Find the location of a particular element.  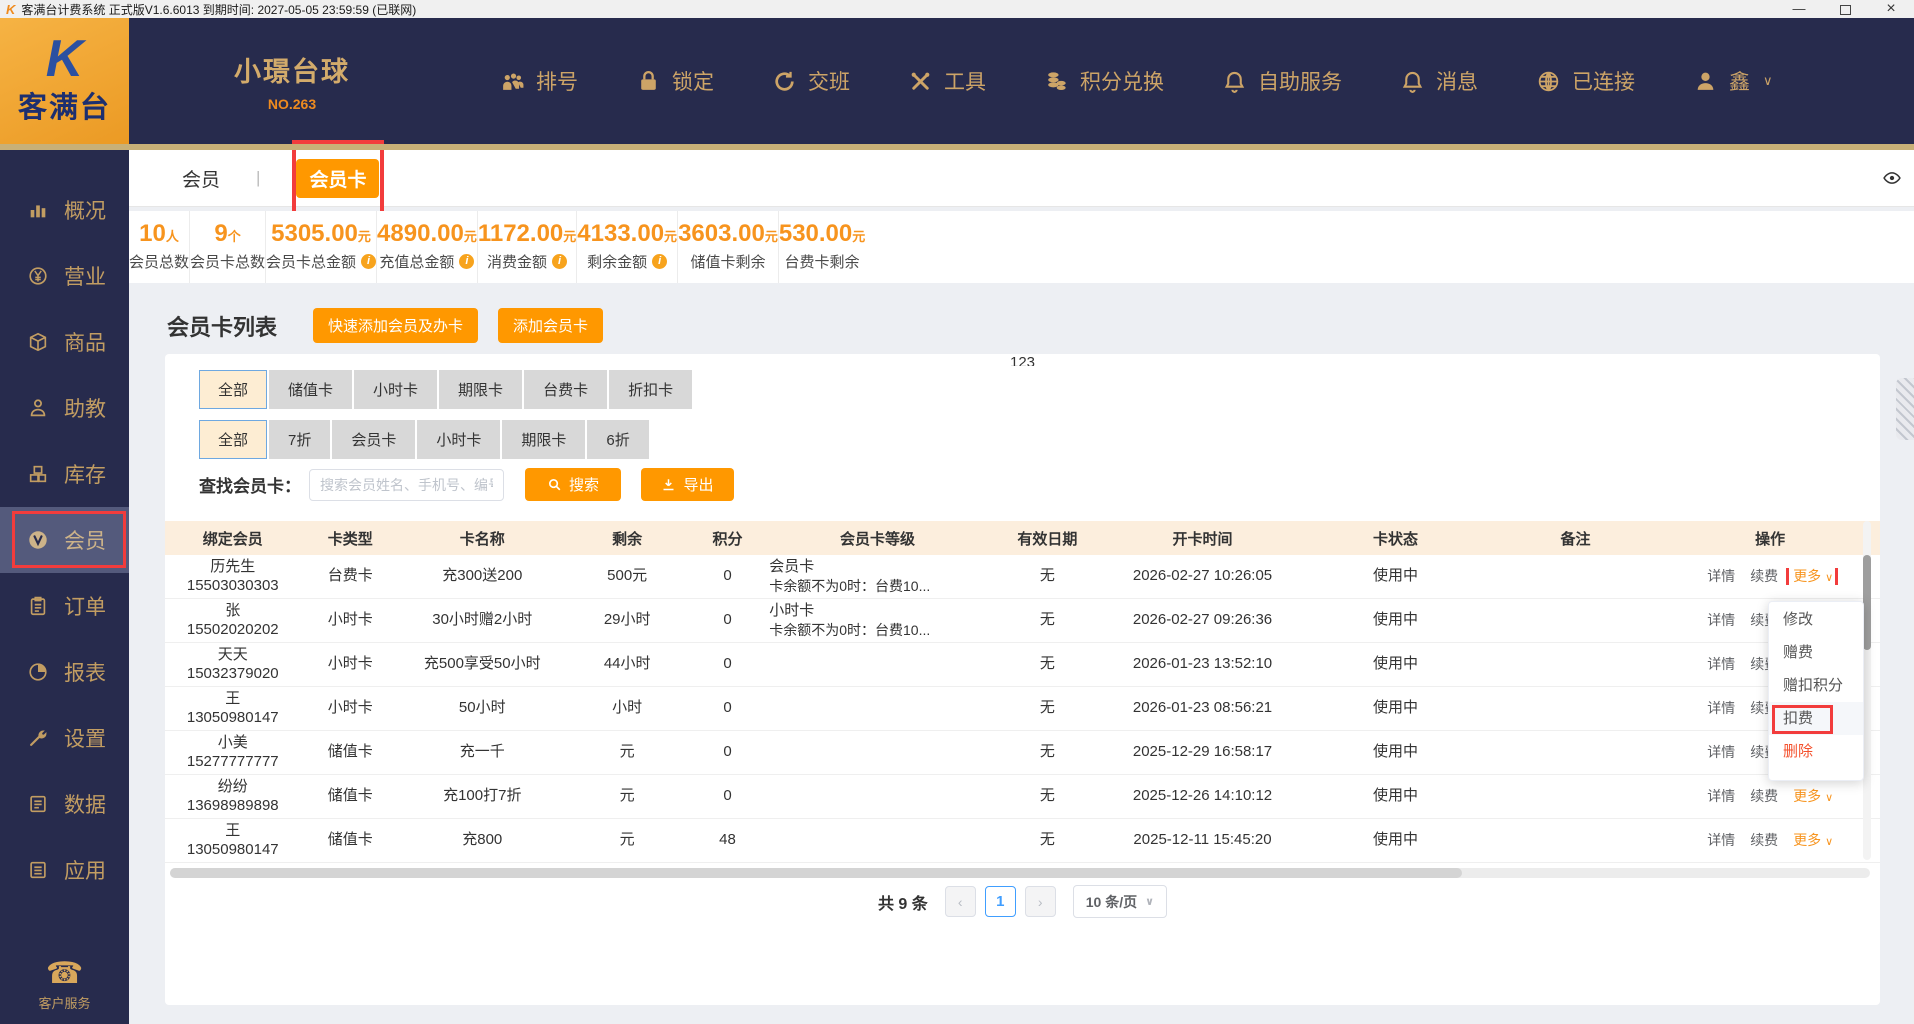

filter-button: 7折 is located at coordinates (300, 439).